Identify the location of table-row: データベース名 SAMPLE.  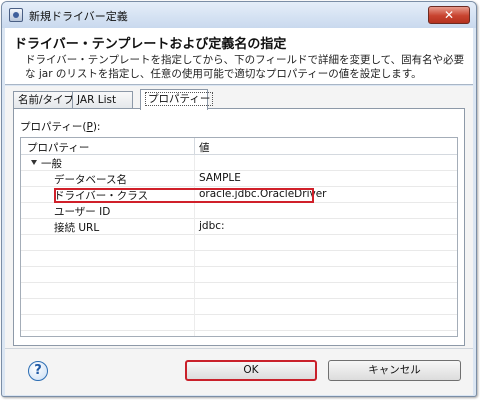
(239, 179).